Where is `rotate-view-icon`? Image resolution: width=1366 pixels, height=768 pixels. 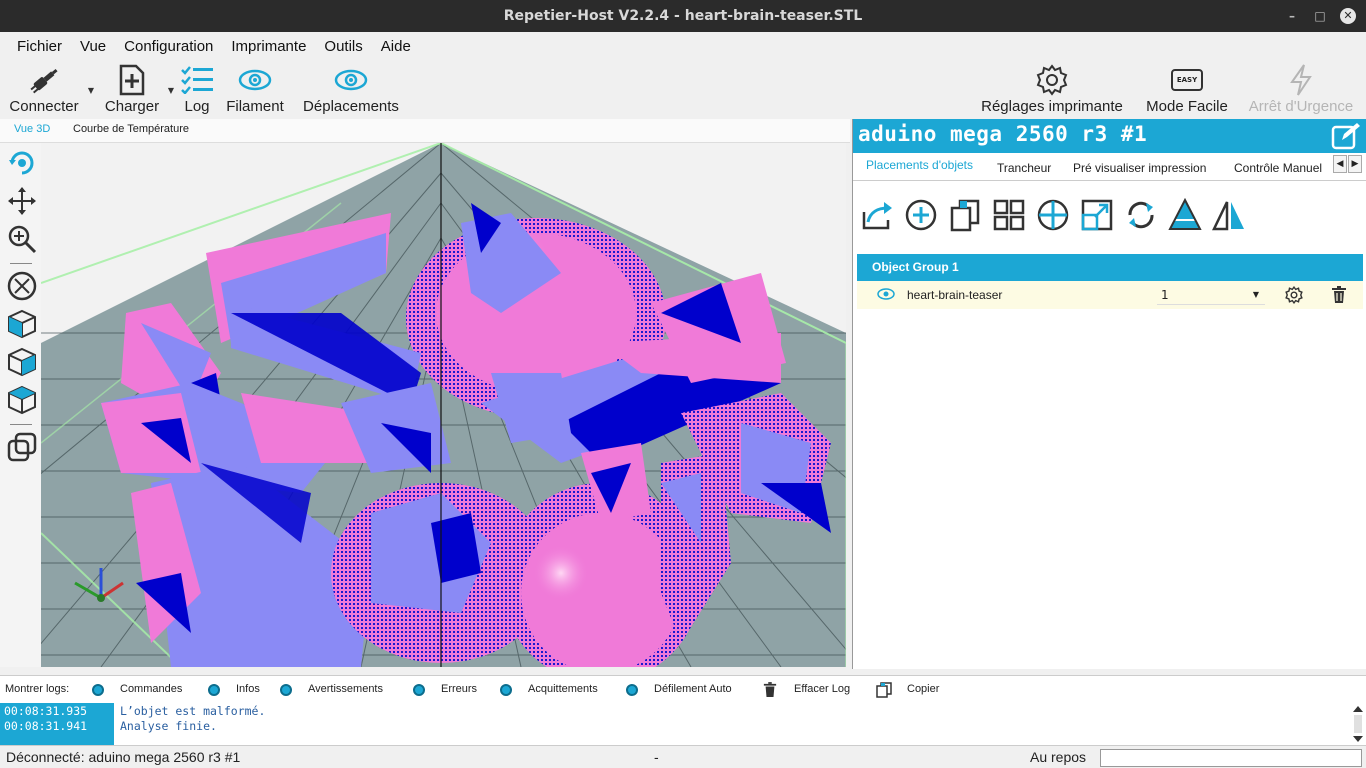
rotate-view-icon is located at coordinates (22, 163).